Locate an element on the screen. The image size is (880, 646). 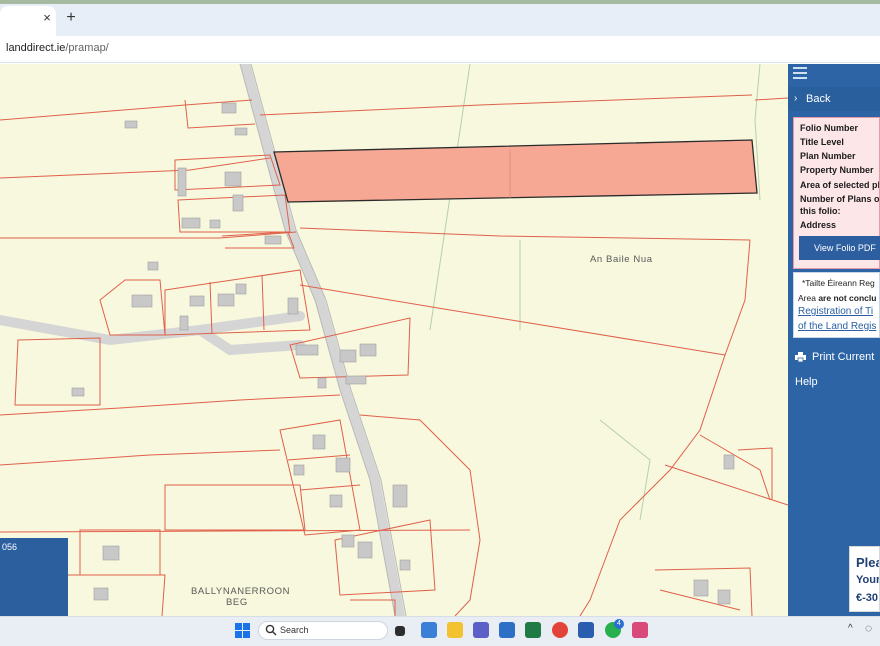
back-button is located at coordinates (834, 99).